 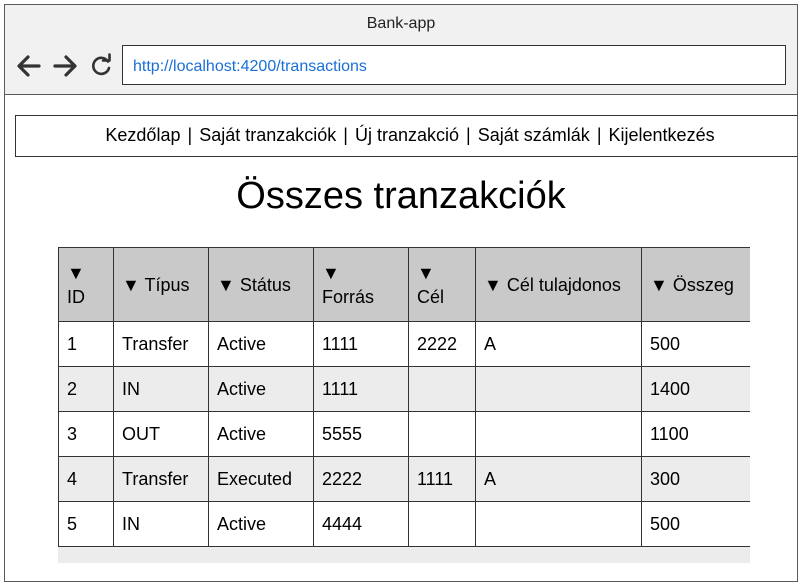 I want to click on cell-source: 5555, so click(x=361, y=434).